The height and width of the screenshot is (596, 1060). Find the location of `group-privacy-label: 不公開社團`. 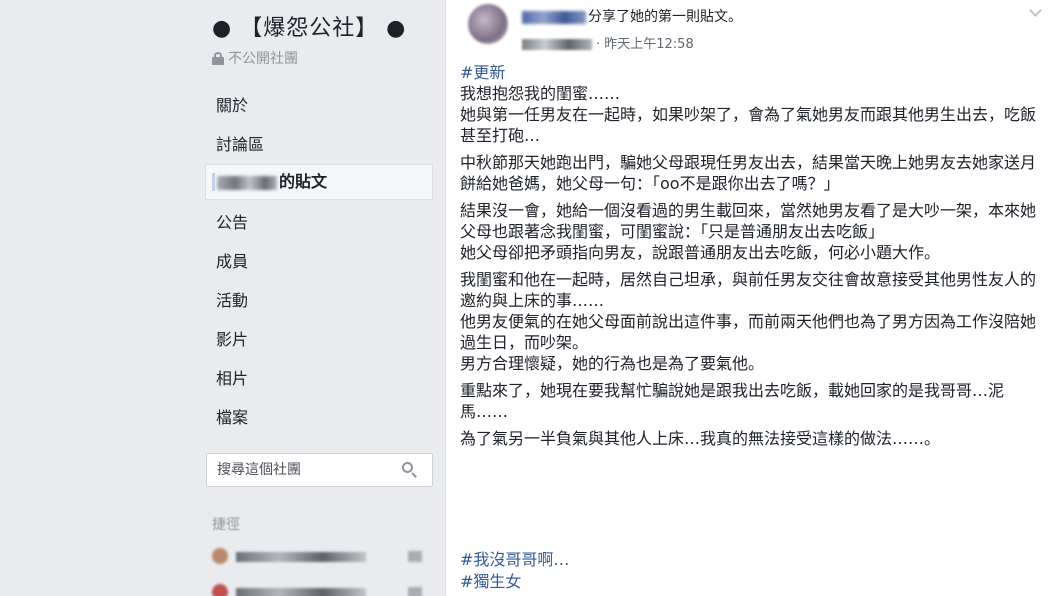

group-privacy-label: 不公開社團 is located at coordinates (255, 58).